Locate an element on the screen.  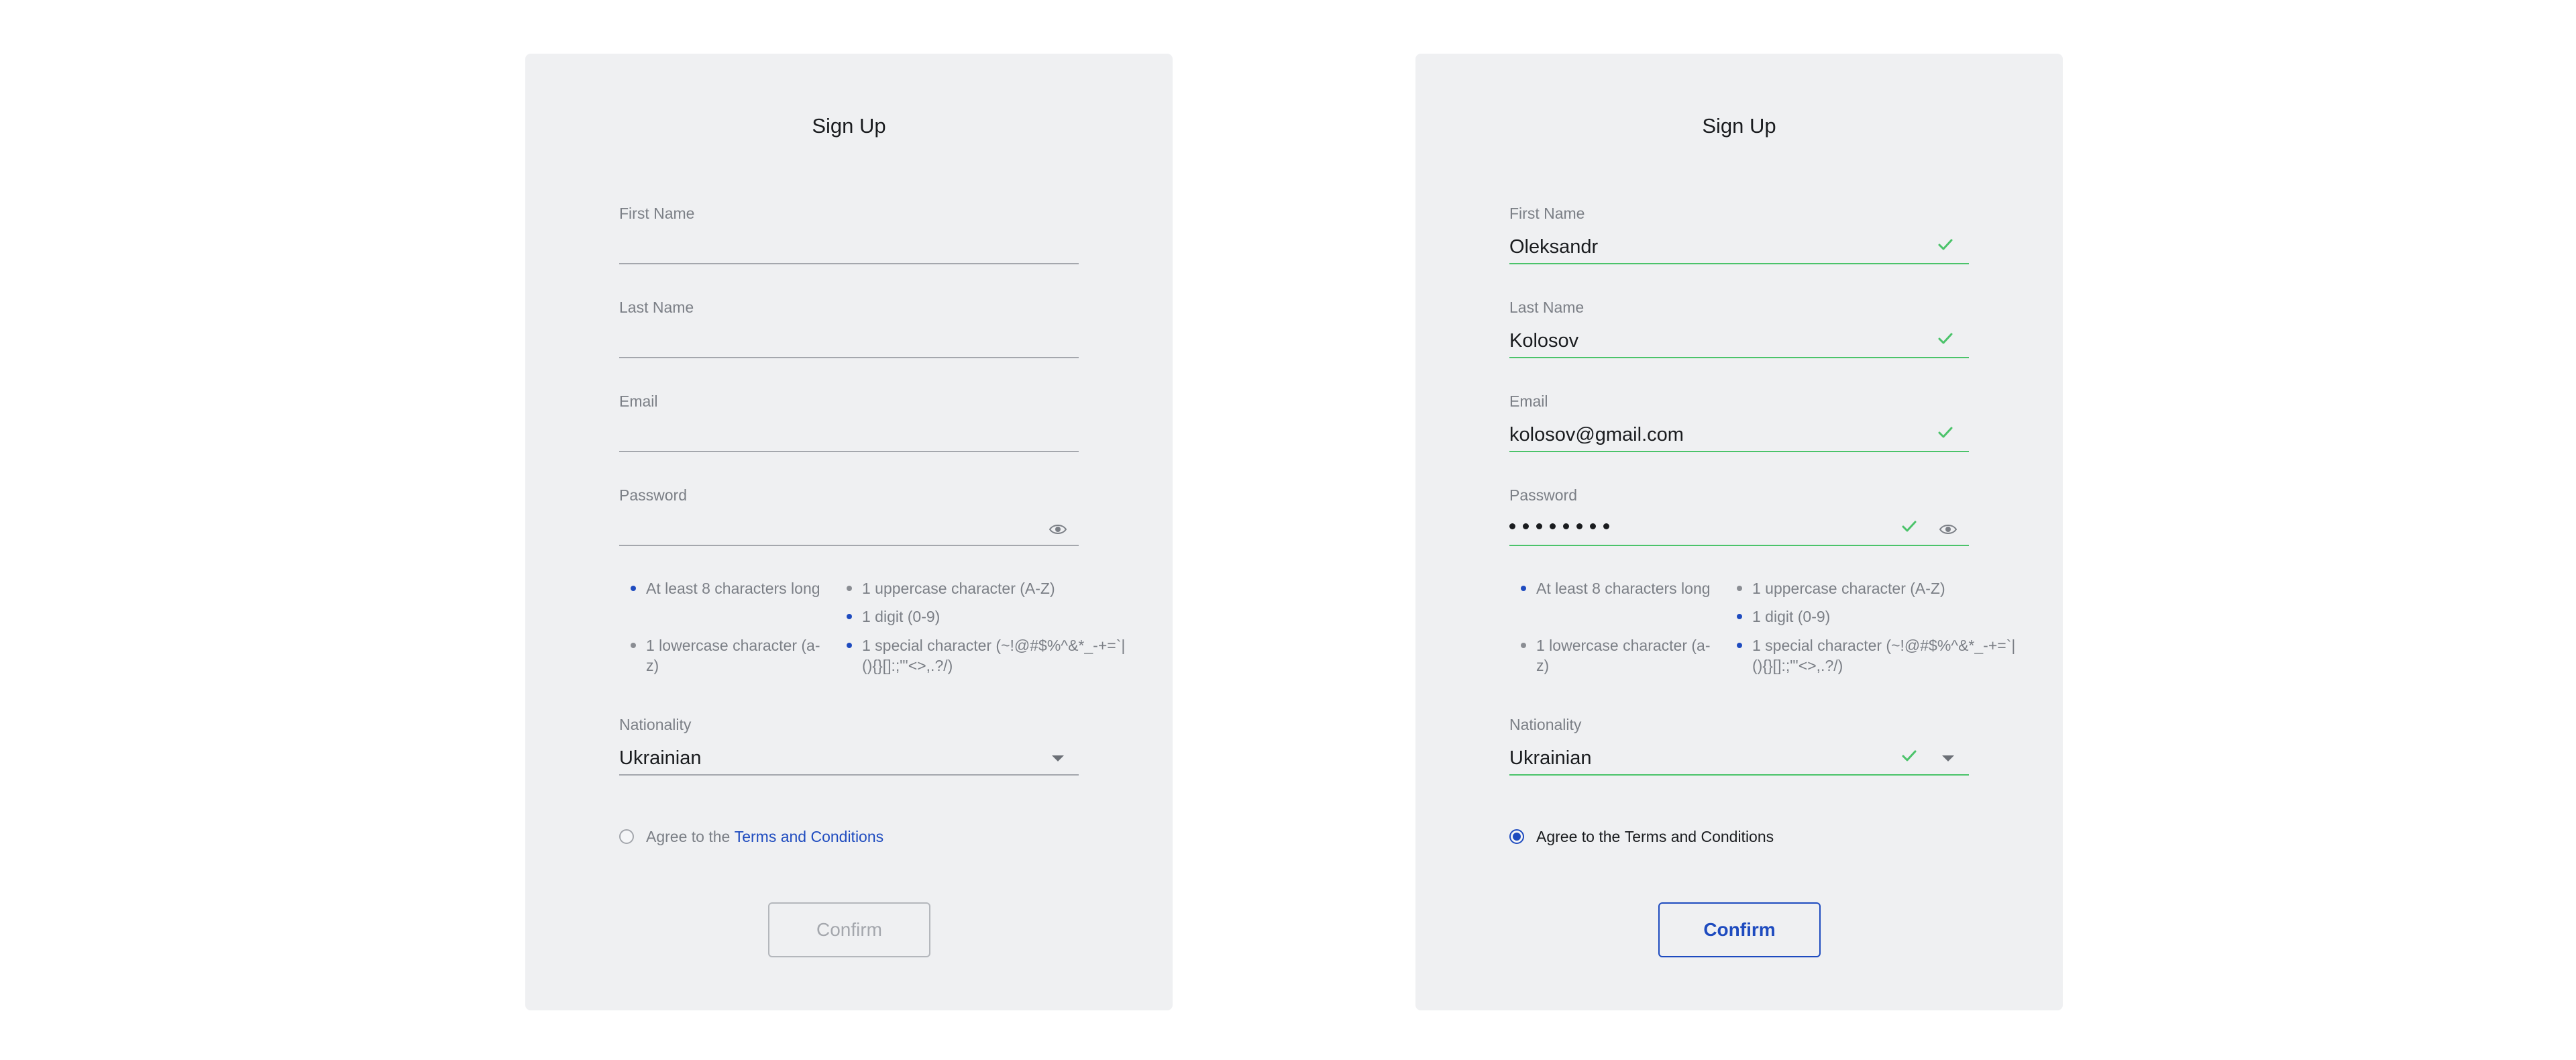
last-name-value: Kolosov is located at coordinates (1543, 341).